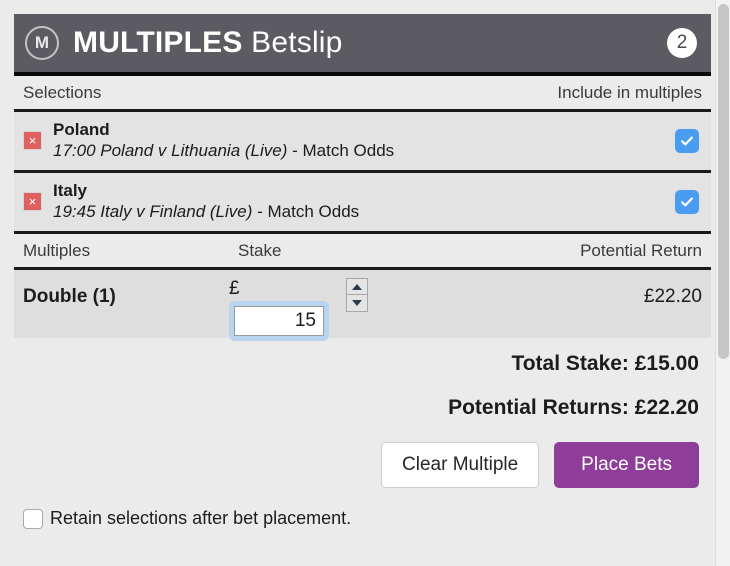 The height and width of the screenshot is (566, 730). I want to click on potential-returns-label: Potential Returns: £22.20, so click(573, 407).